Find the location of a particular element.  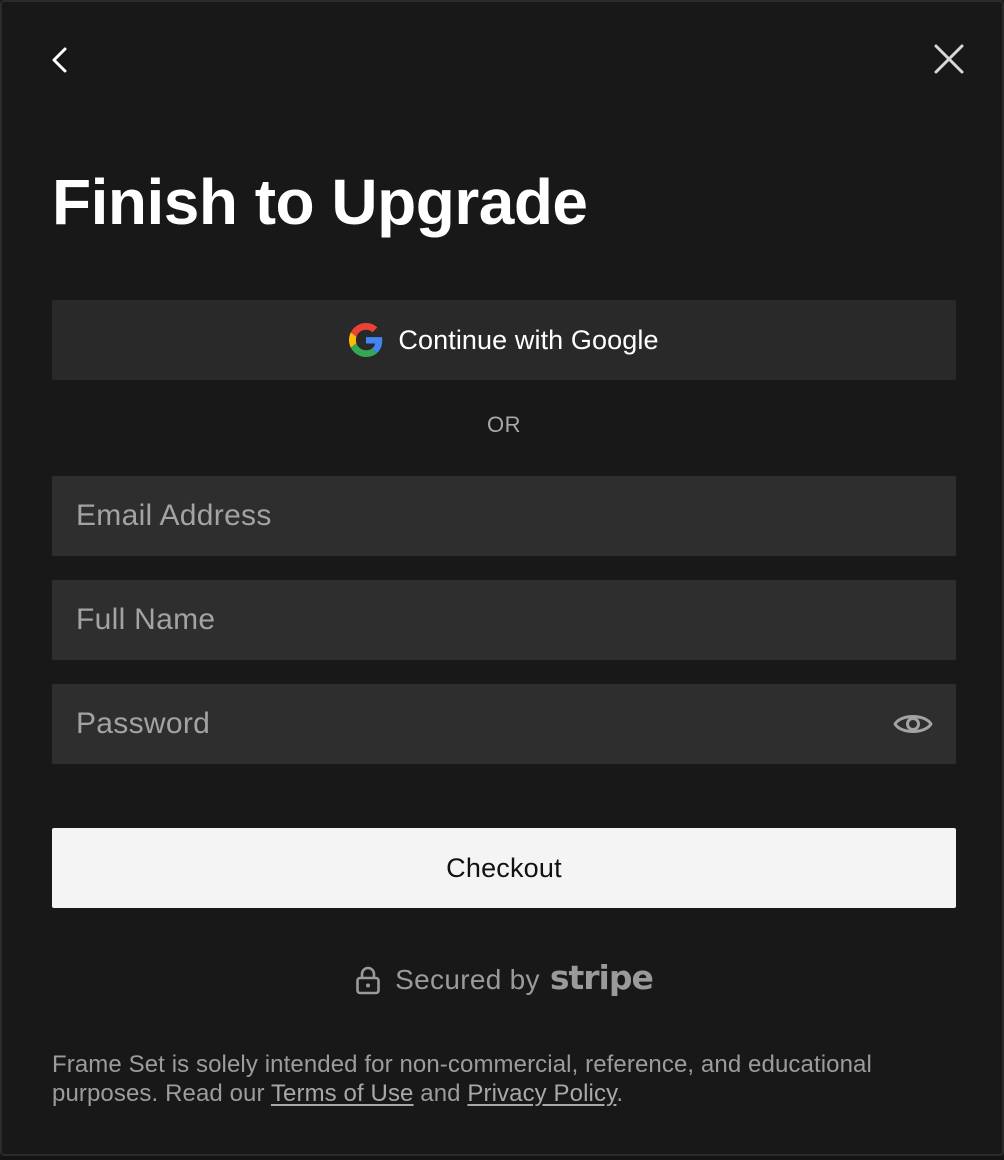

privacy-policy-link: Privacy Policy is located at coordinates (541, 1093).